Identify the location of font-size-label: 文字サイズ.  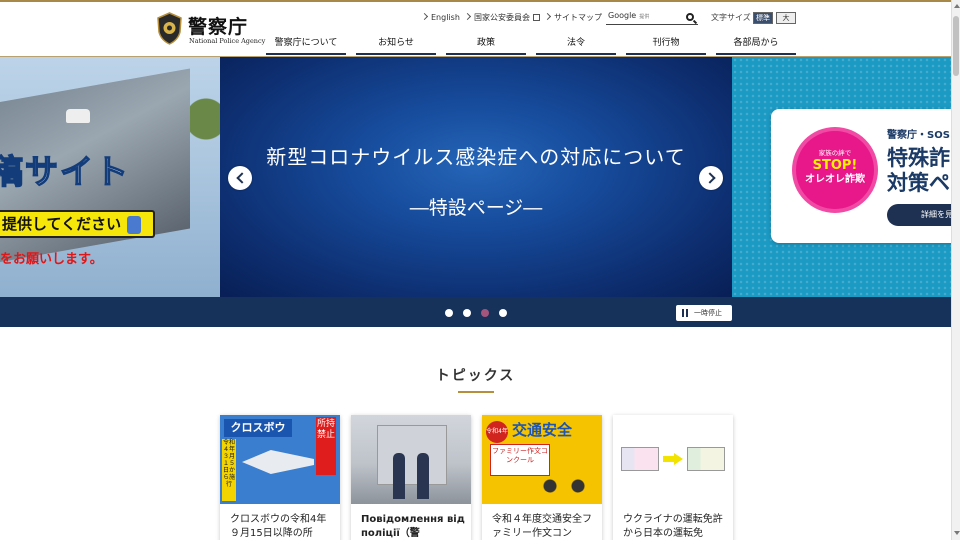
(731, 17).